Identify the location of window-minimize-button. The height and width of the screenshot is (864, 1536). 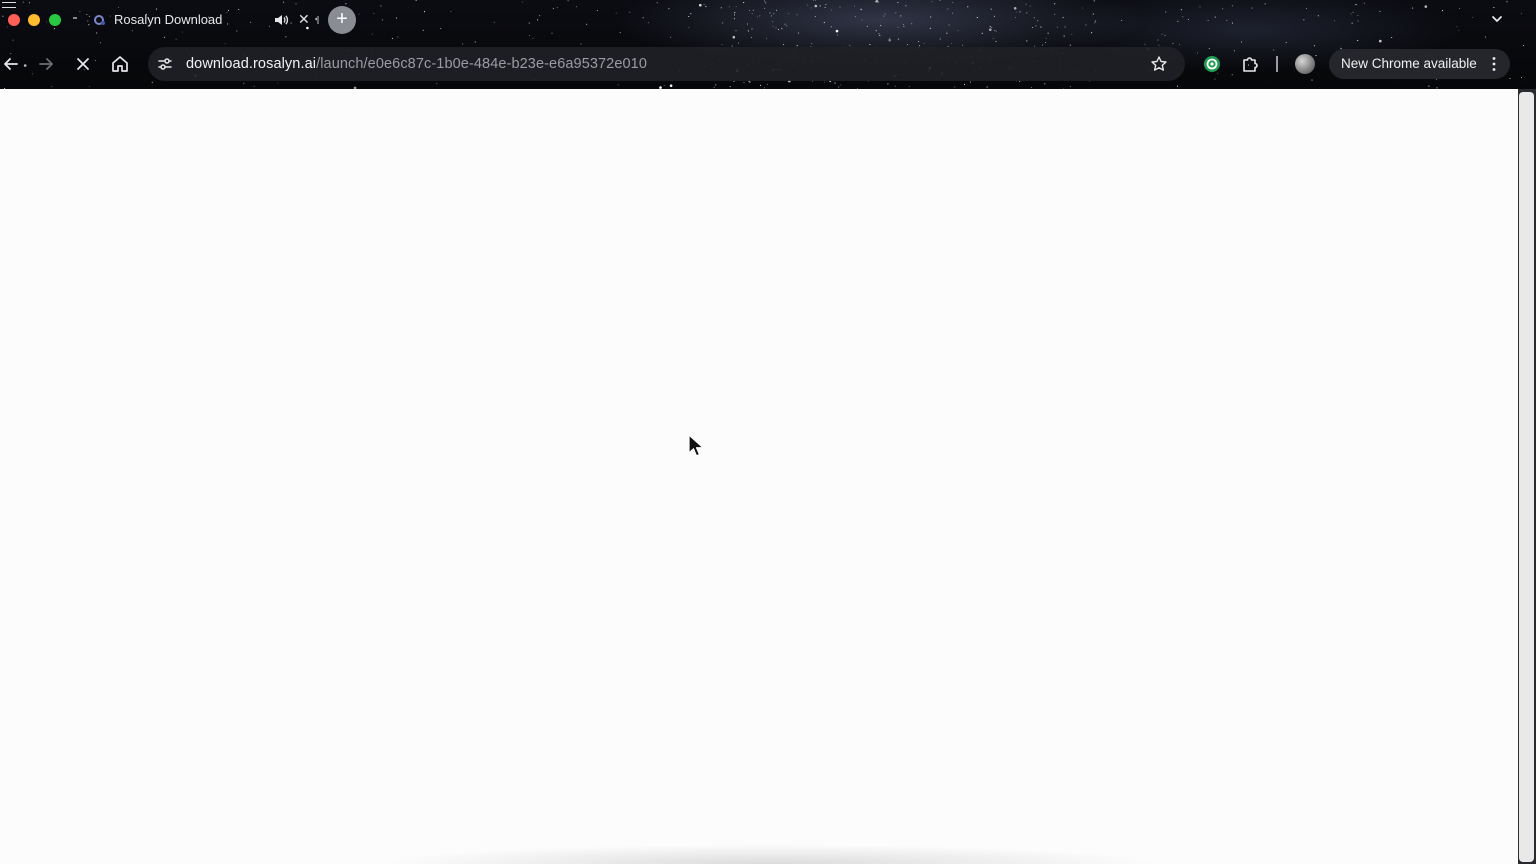
(34, 20).